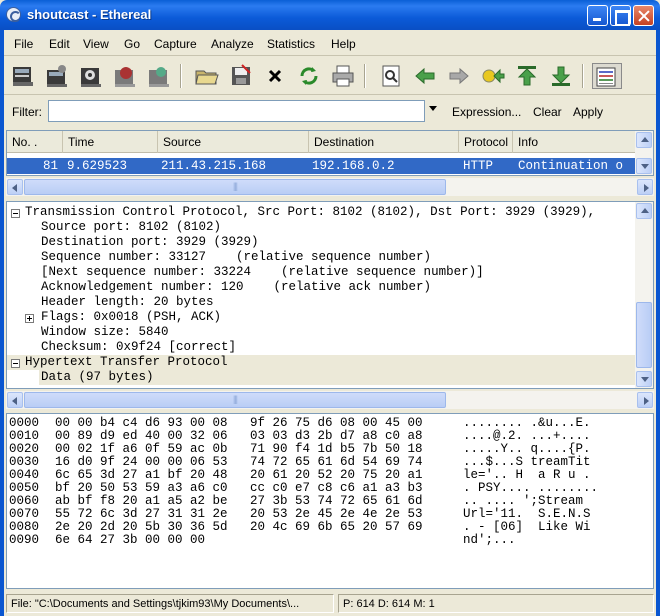  I want to click on hex-offset: 0070, so click(24, 514).